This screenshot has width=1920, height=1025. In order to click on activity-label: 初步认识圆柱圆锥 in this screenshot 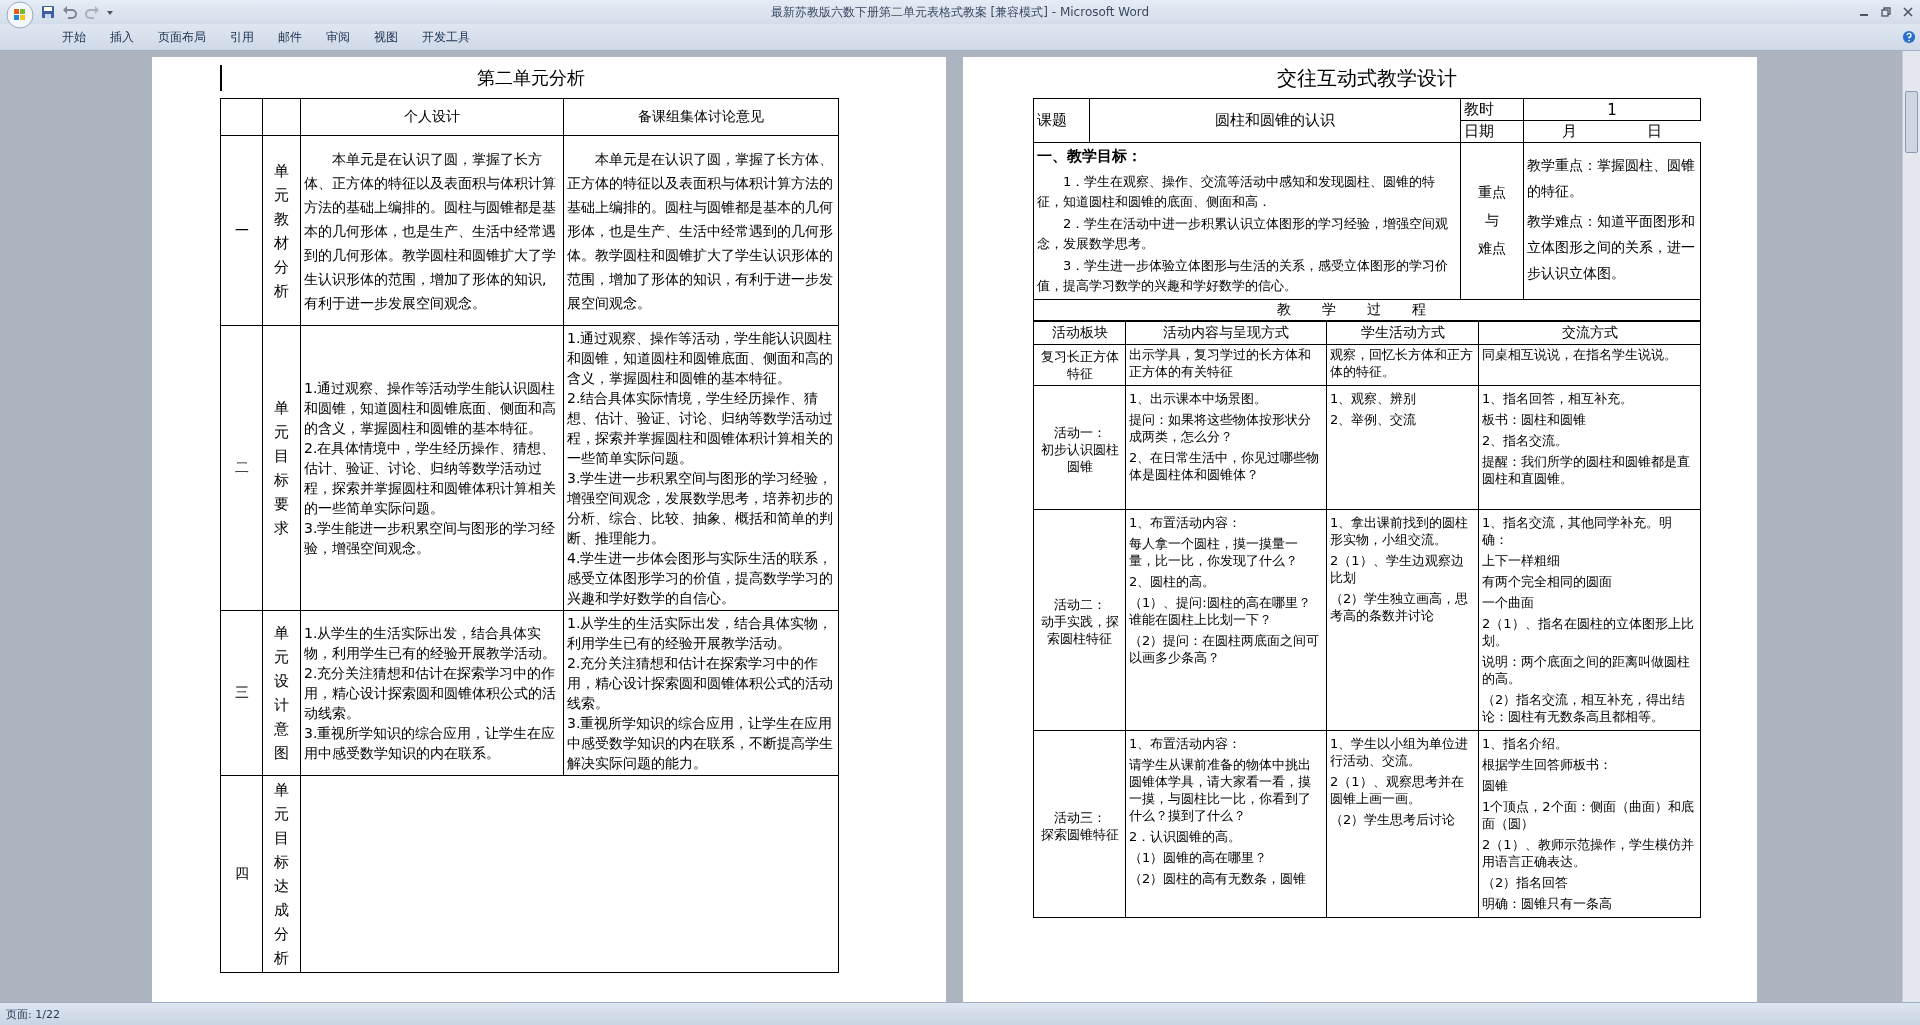, I will do `click(1079, 457)`.